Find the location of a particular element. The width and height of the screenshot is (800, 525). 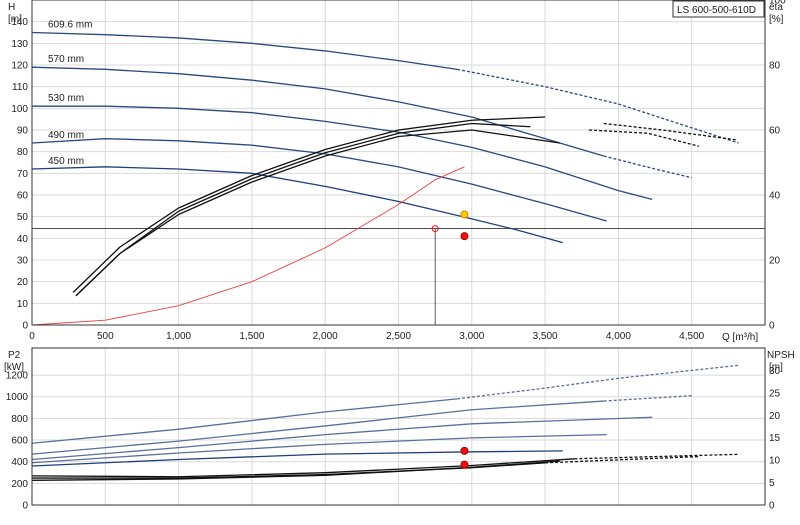

x-tick-label: 4,500 is located at coordinates (691, 336).